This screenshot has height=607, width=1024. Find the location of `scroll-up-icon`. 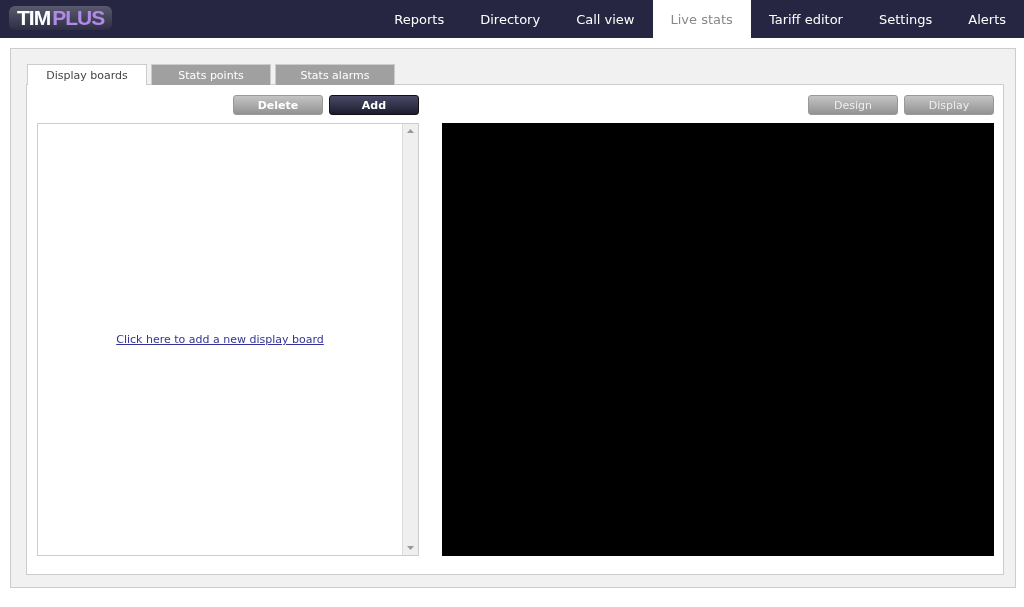

scroll-up-icon is located at coordinates (410, 131).